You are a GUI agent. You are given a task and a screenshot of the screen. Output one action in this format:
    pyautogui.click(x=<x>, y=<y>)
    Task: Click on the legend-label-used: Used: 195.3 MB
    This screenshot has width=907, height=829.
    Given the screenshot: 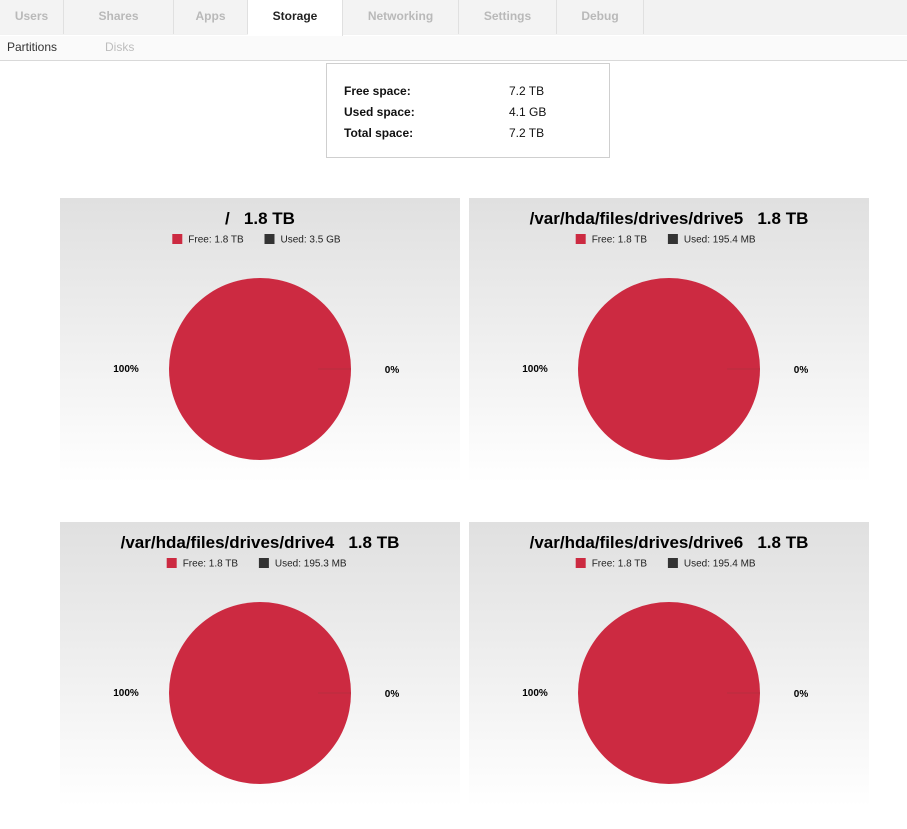 What is the action you would take?
    pyautogui.click(x=311, y=564)
    